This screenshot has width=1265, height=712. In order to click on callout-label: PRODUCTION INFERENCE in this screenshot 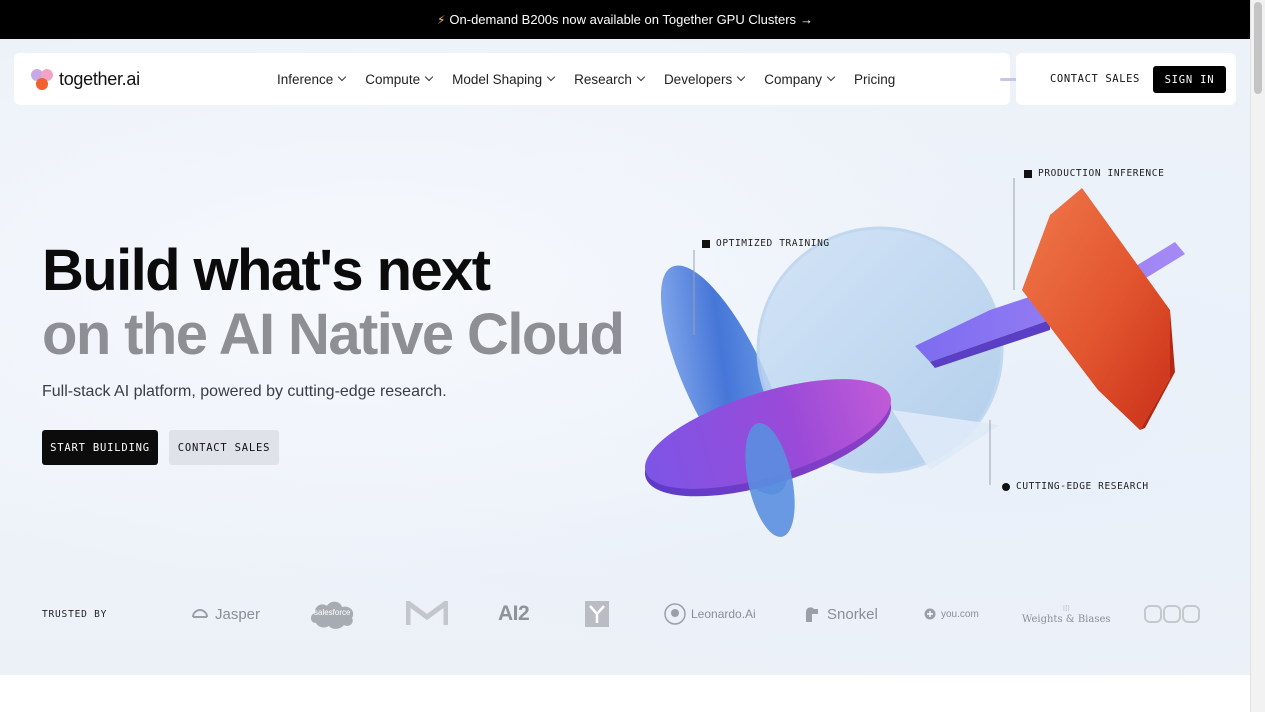, I will do `click(1101, 173)`.